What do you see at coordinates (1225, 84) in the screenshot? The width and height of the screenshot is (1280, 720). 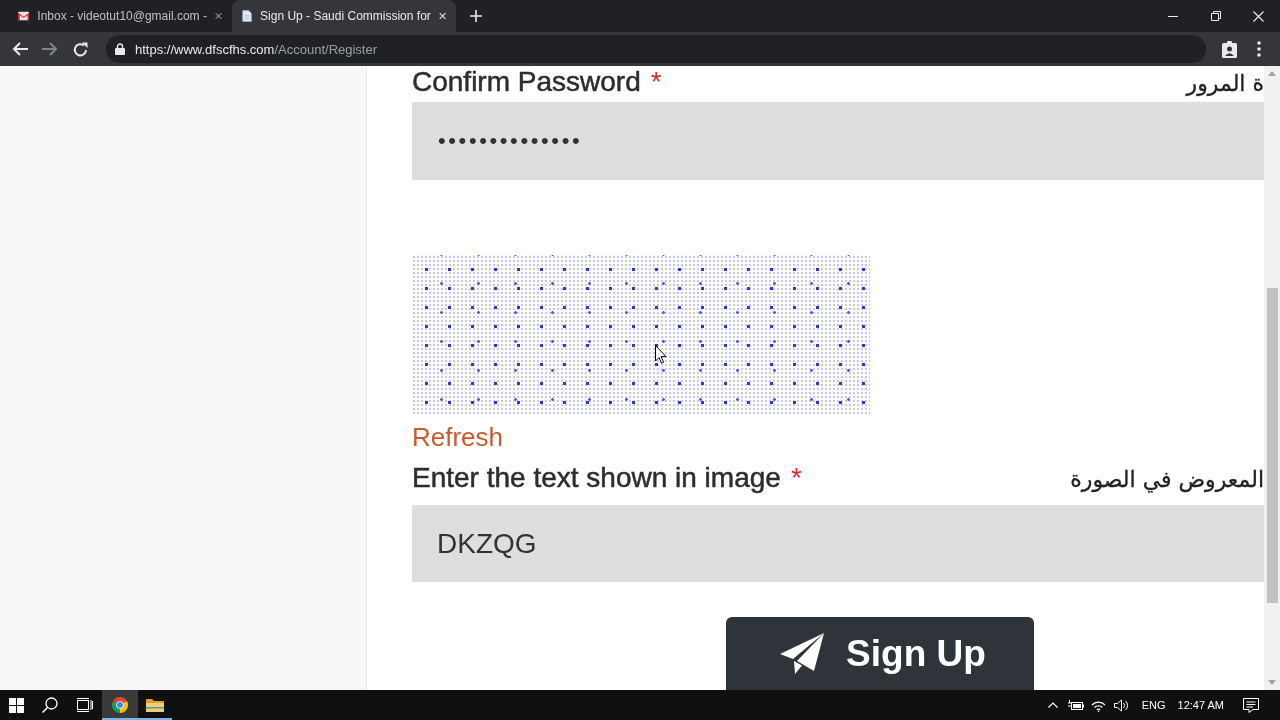 I see `arabic-label: ة المرور` at bounding box center [1225, 84].